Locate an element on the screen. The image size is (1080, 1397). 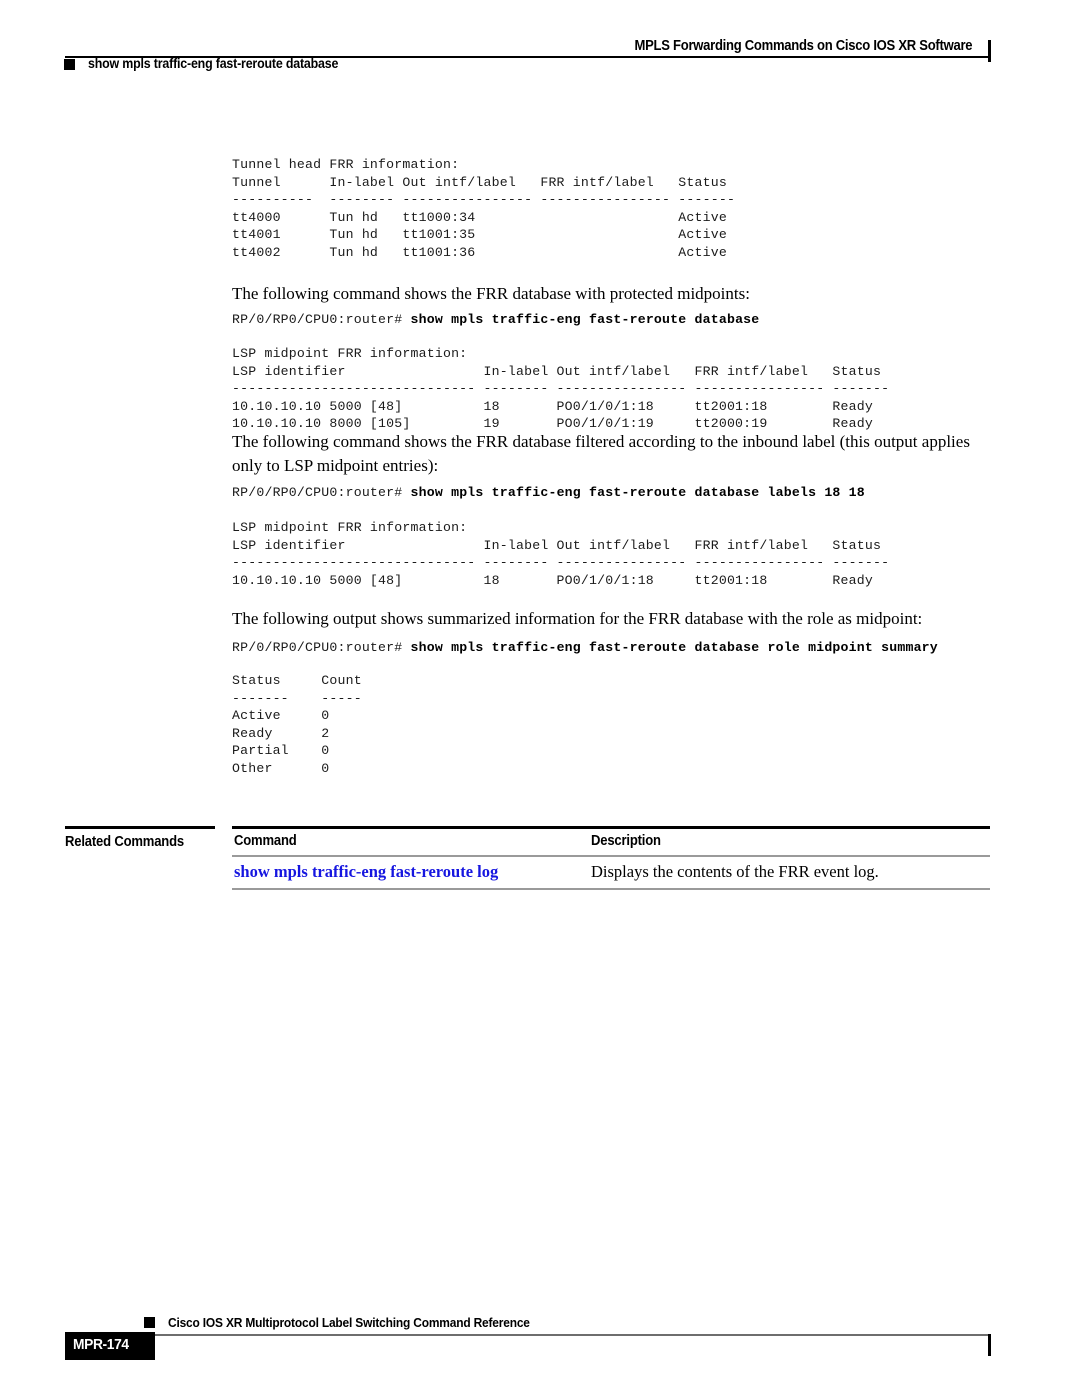
table-top-divider is located at coordinates (611, 827).